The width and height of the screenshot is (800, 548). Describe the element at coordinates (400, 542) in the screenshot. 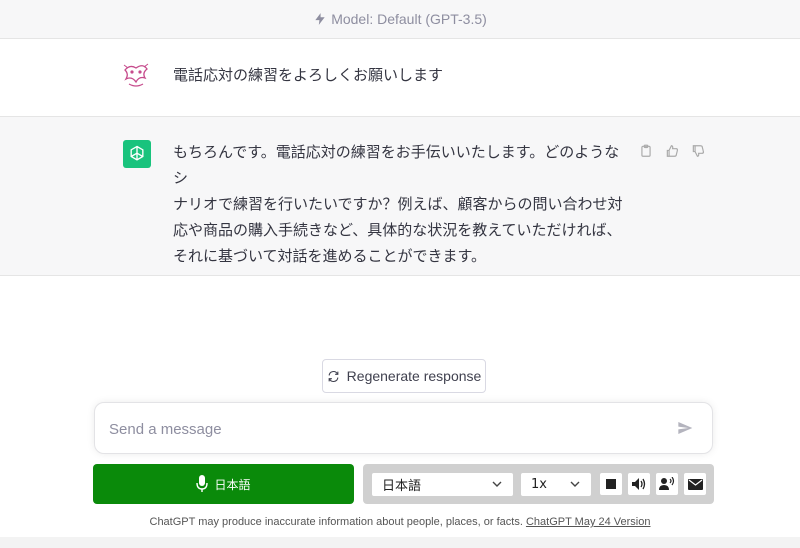

I see `bottom-strip` at that location.